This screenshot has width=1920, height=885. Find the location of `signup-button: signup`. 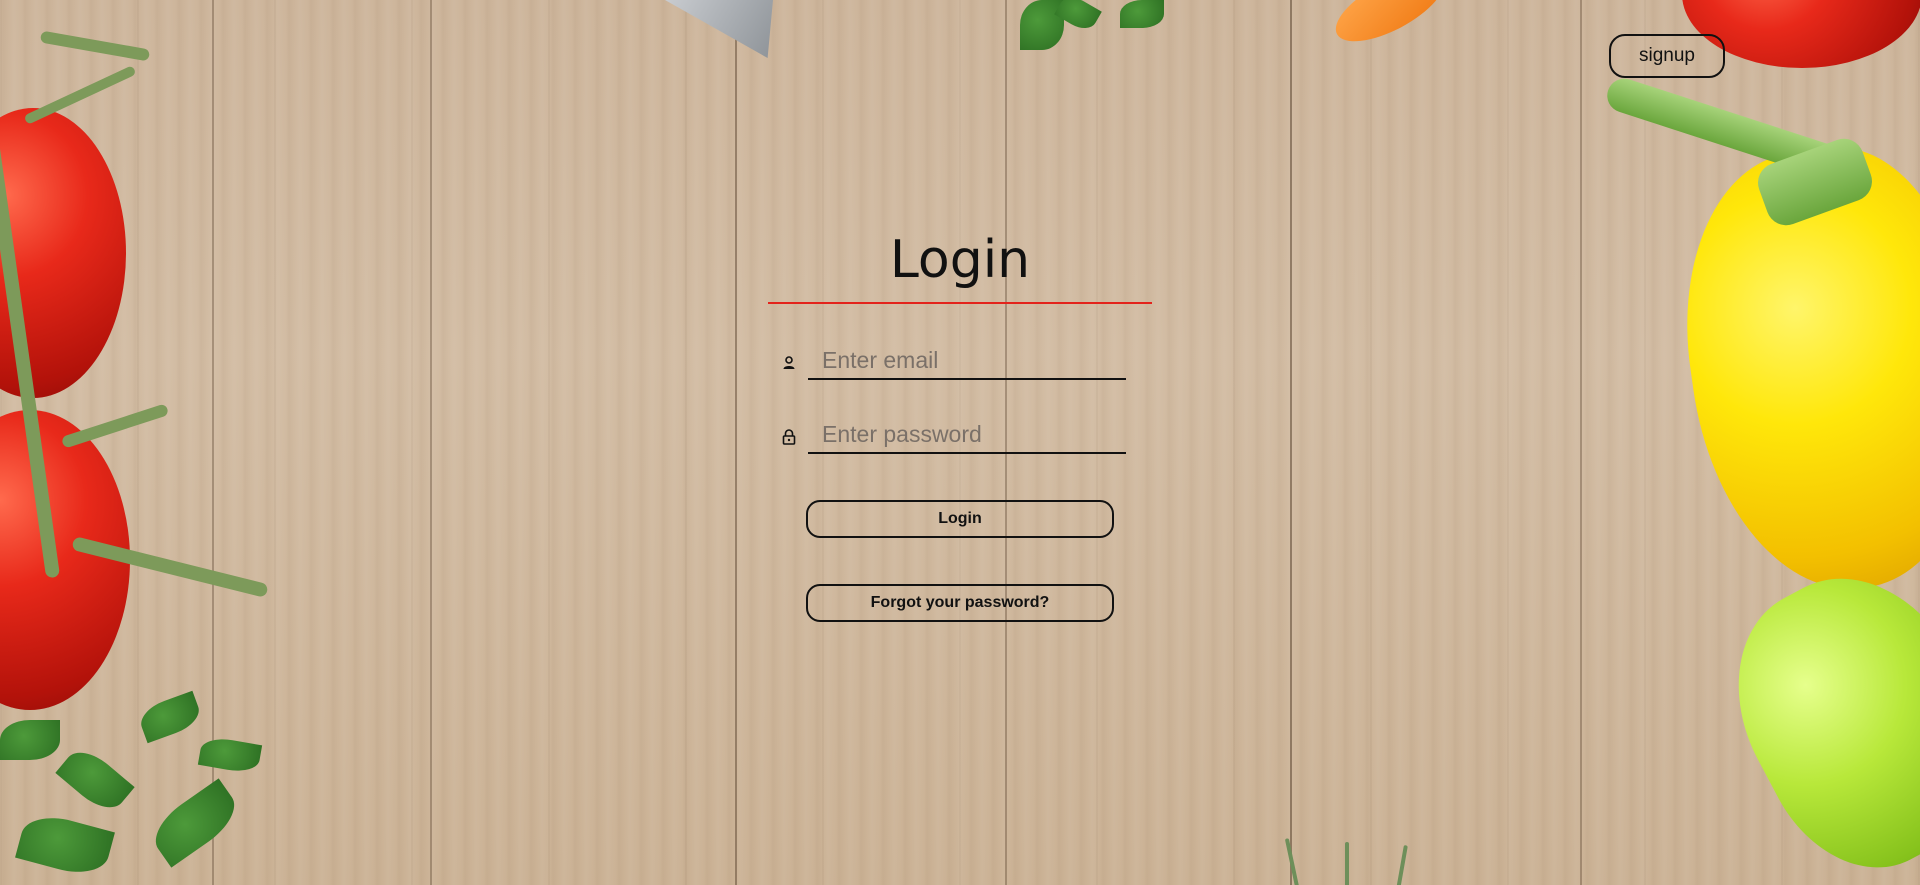

signup-button: signup is located at coordinates (1667, 56).